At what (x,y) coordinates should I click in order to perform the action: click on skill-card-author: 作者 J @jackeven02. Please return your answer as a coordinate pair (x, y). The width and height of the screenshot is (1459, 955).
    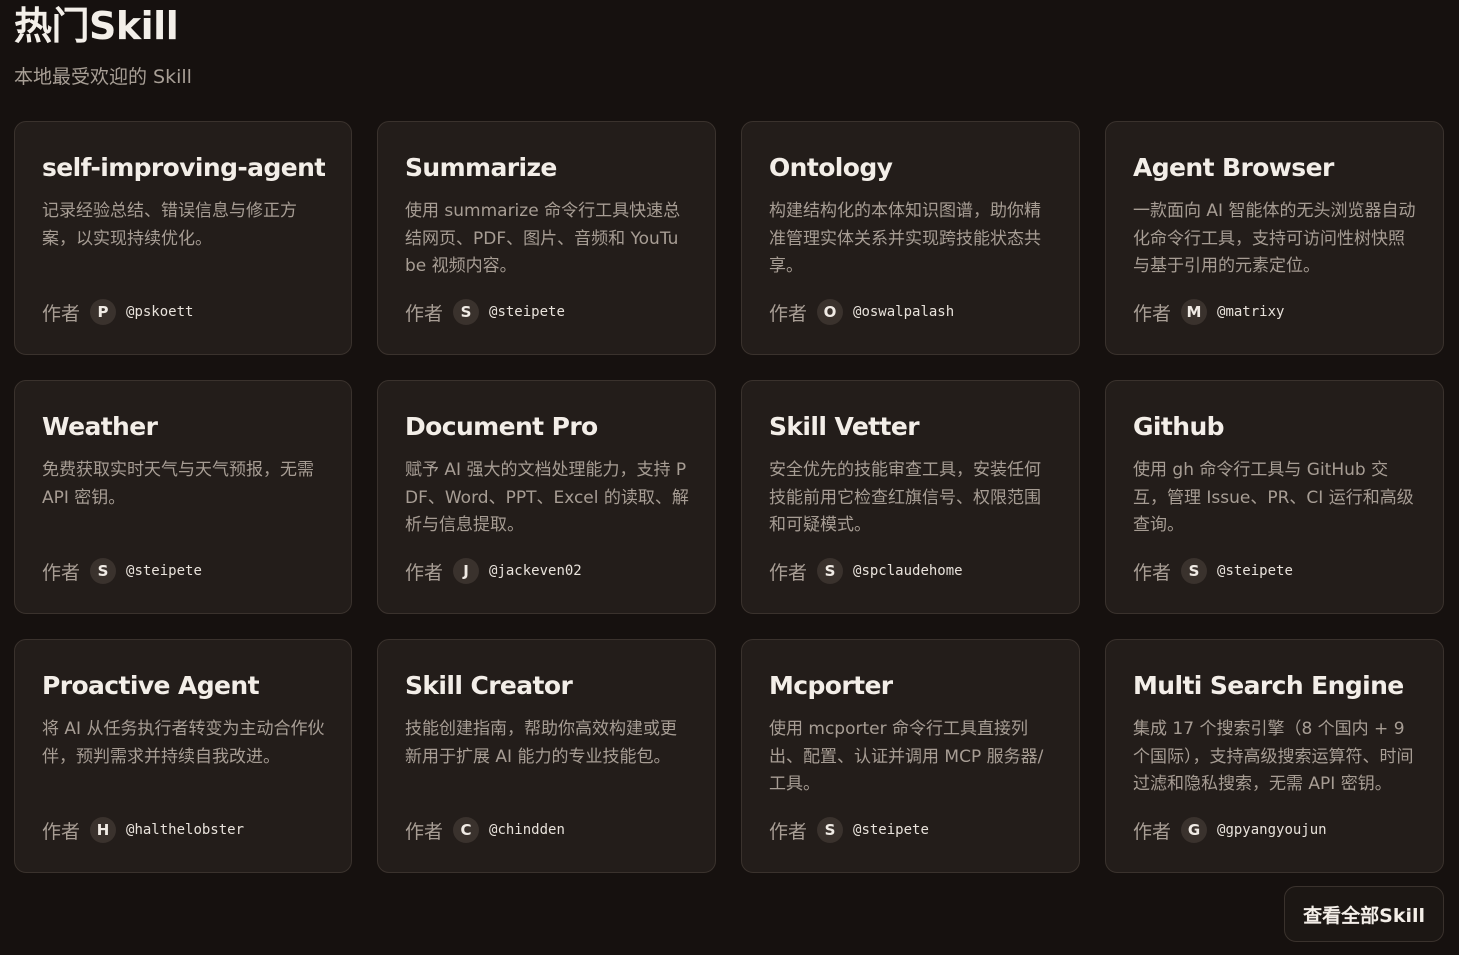
    Looking at the image, I should click on (493, 571).